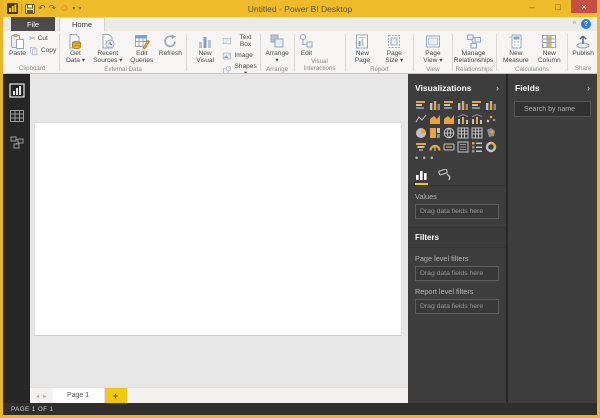 This screenshot has height=418, width=600. What do you see at coordinates (477, 133) in the screenshot?
I see `matrix-icon` at bounding box center [477, 133].